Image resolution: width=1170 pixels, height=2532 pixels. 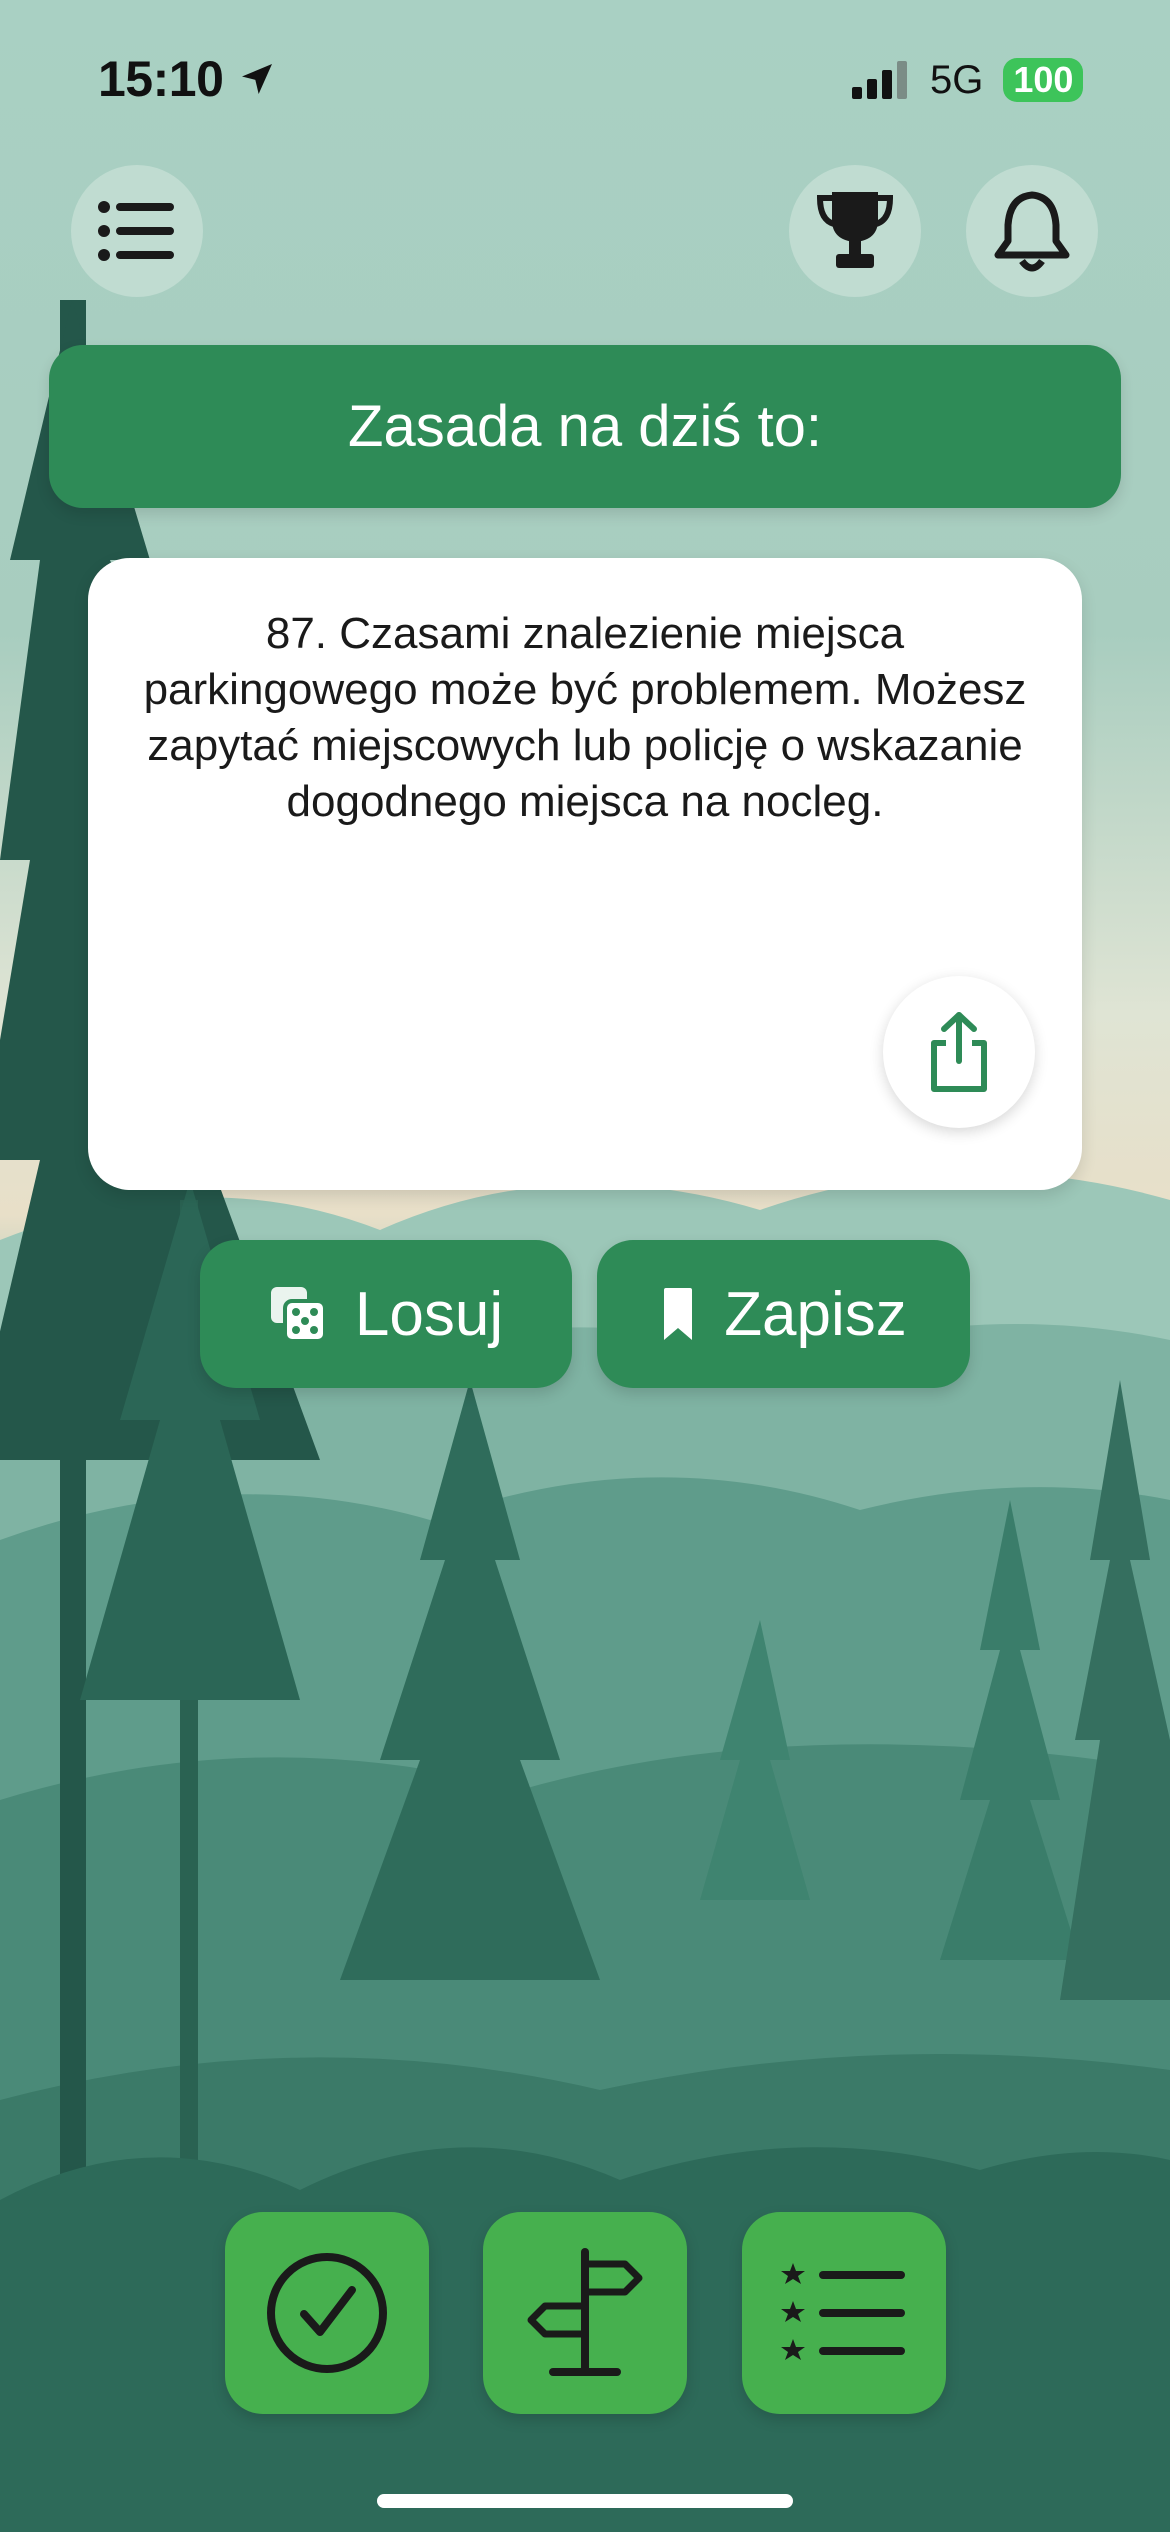 I want to click on done-tile-button, so click(x=327, y=2313).